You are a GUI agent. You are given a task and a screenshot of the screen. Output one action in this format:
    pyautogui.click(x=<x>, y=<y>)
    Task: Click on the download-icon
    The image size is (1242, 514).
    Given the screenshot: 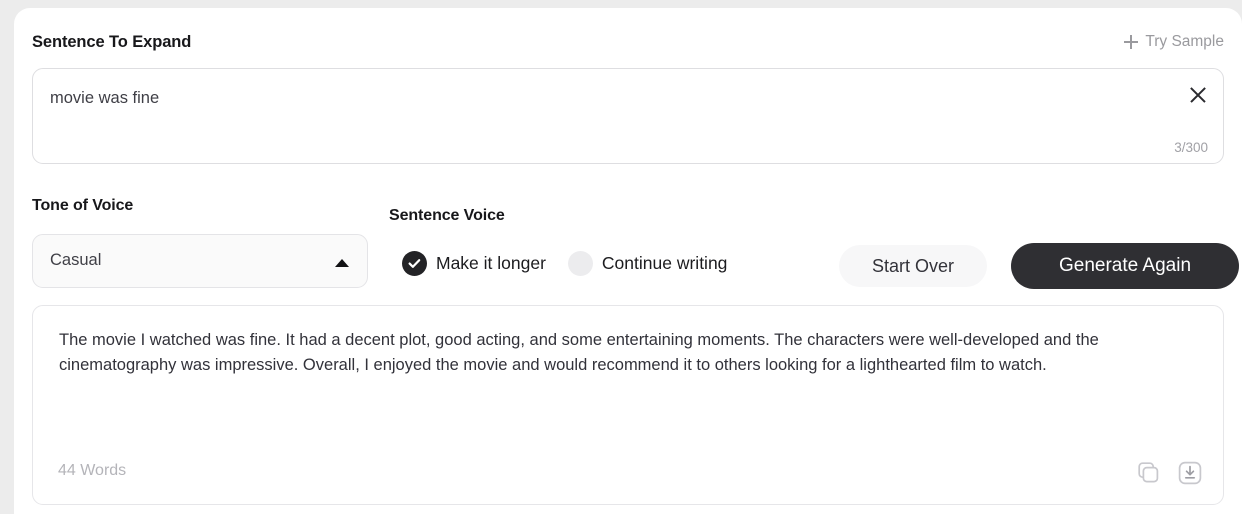 What is the action you would take?
    pyautogui.click(x=1190, y=473)
    